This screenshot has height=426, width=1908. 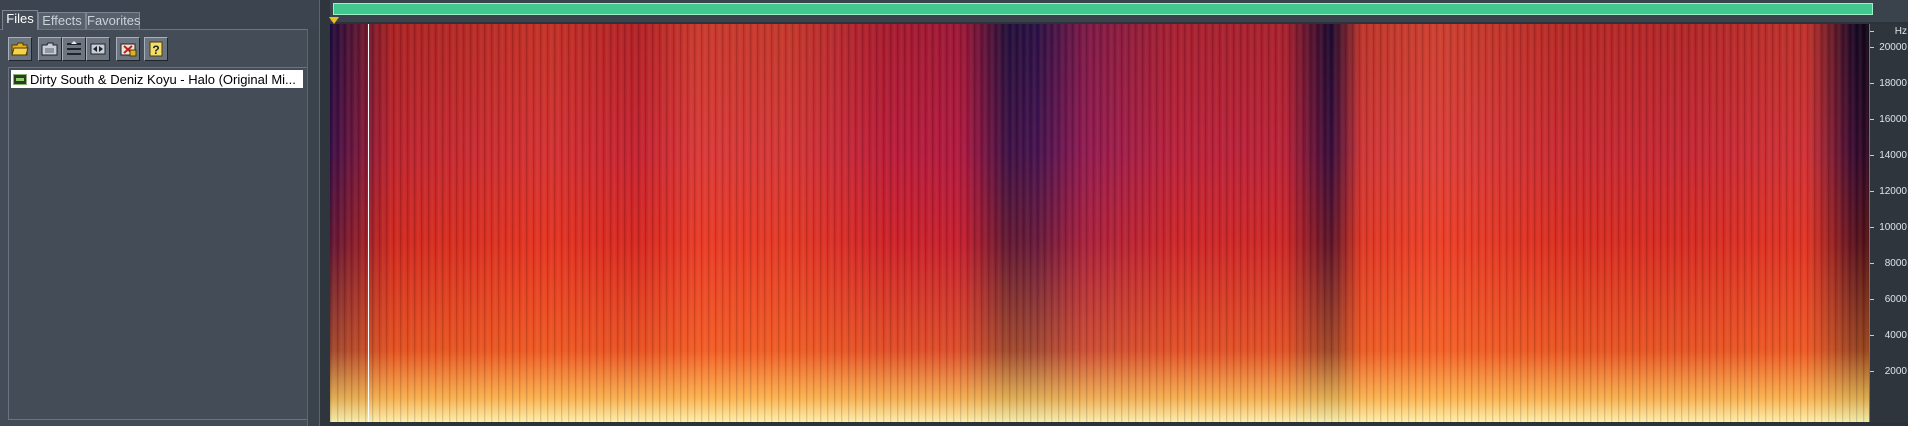 I want to click on overview-bar, so click(x=1119, y=11).